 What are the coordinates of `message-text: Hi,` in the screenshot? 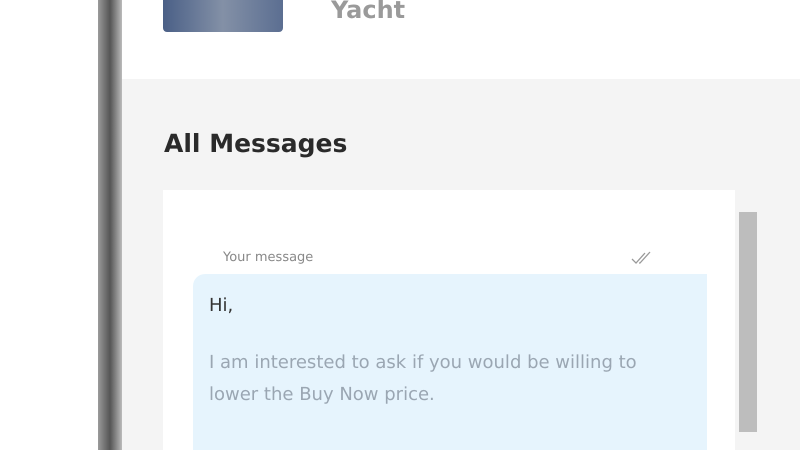 It's located at (221, 306).